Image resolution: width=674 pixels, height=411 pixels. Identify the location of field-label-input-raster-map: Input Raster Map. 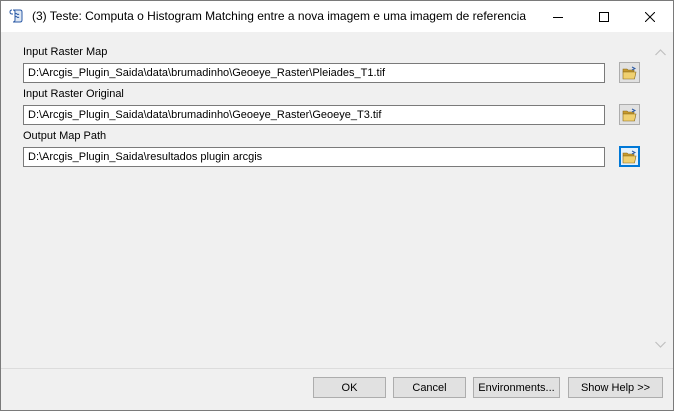
(65, 52).